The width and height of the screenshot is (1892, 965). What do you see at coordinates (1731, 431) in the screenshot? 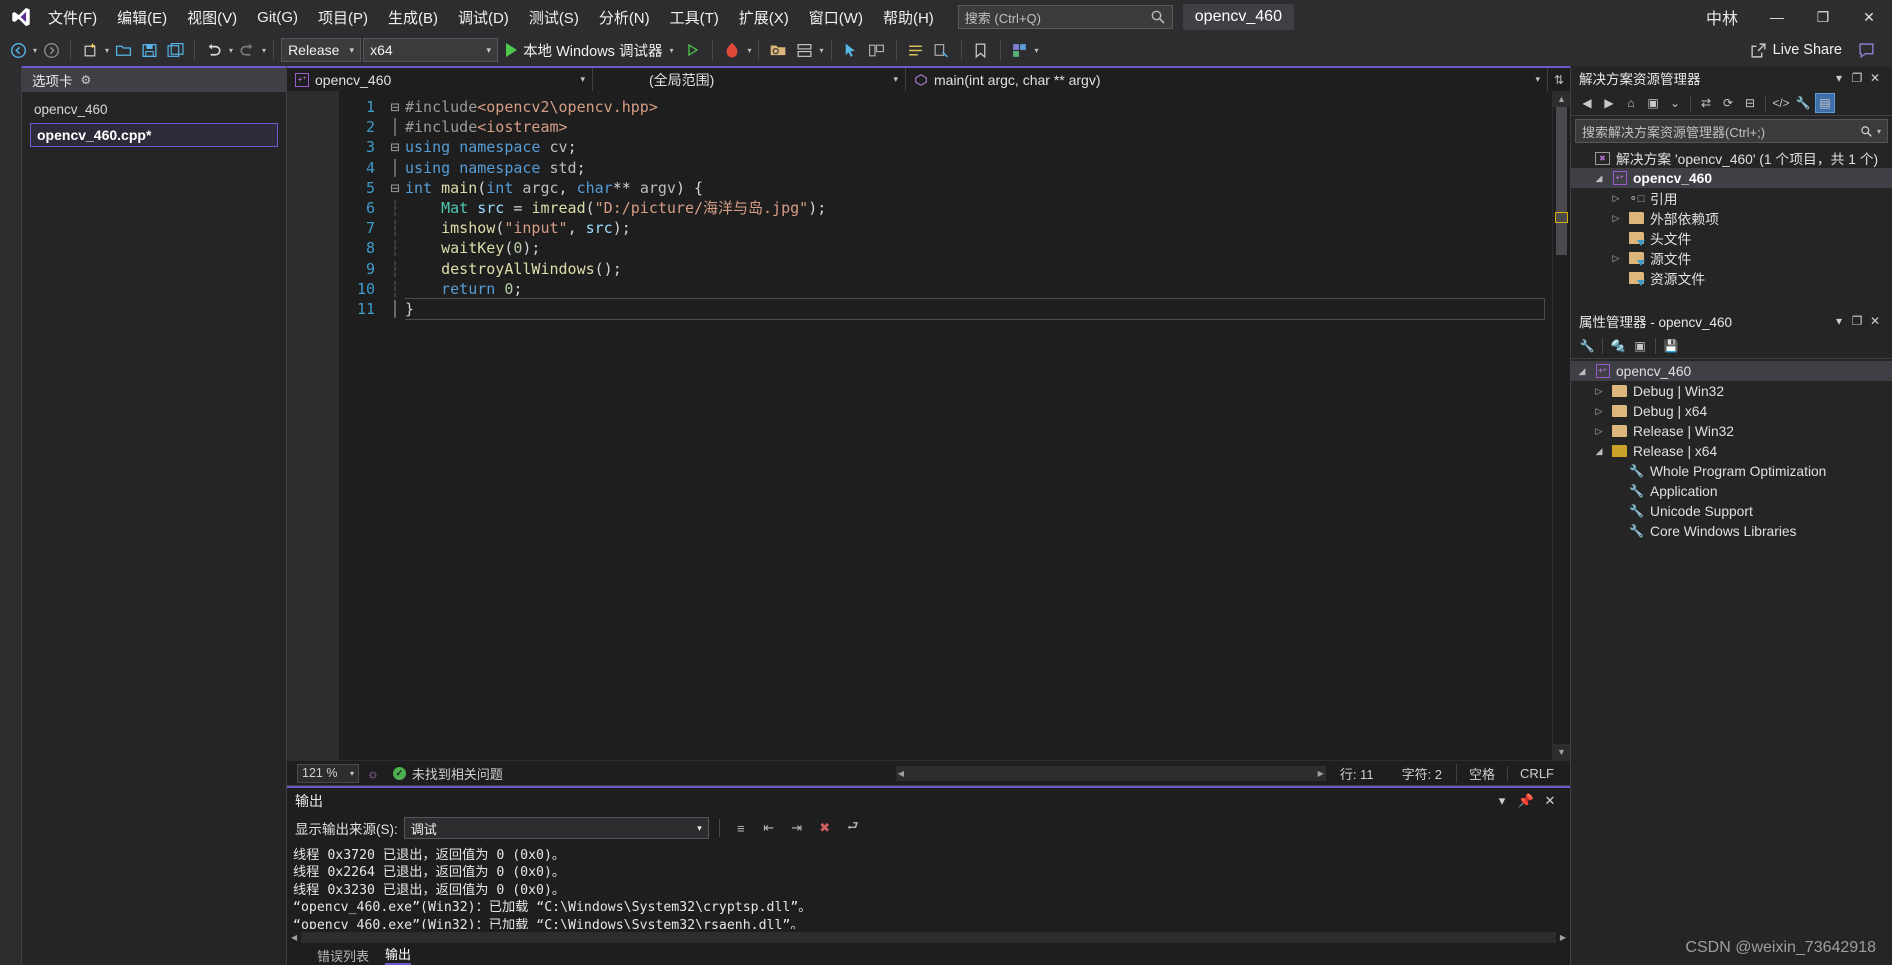
I see `property-tree-row: ▷ Release | Win32` at bounding box center [1731, 431].